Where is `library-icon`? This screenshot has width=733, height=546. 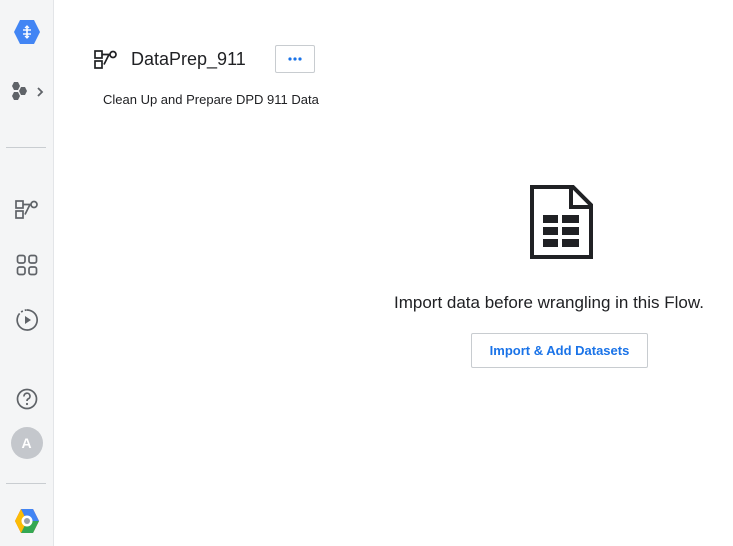 library-icon is located at coordinates (26, 265).